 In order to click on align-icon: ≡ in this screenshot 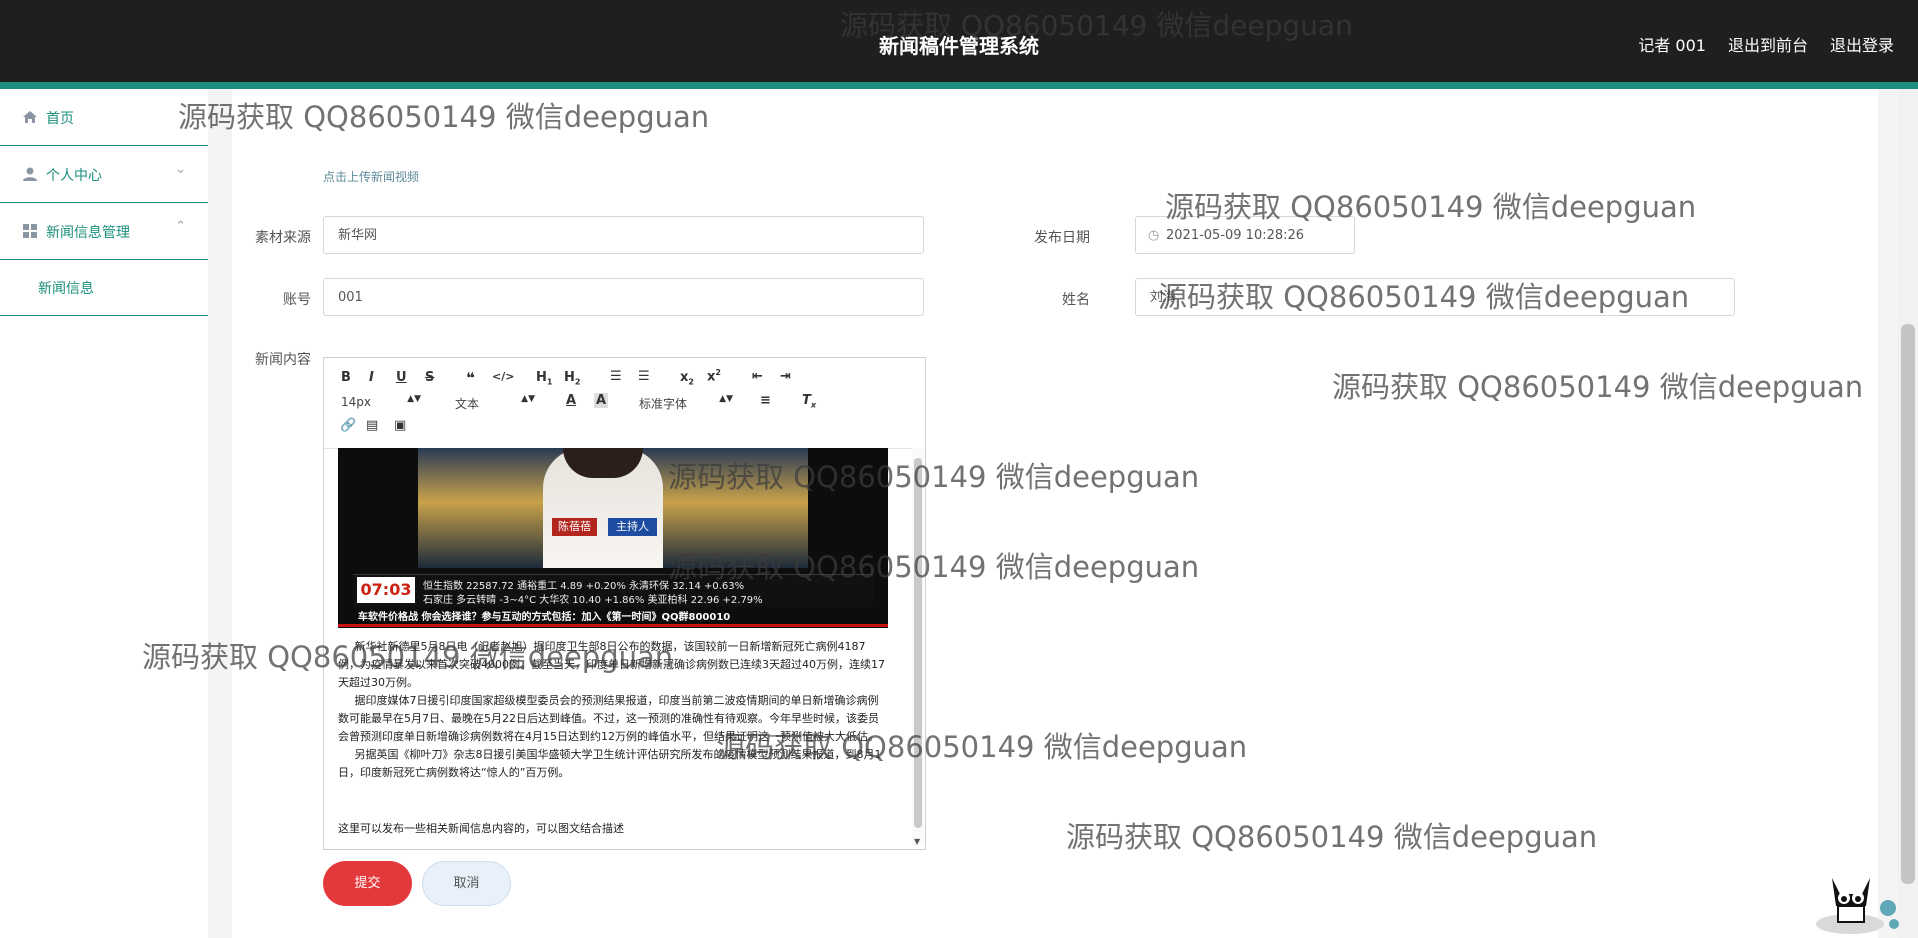, I will do `click(765, 400)`.